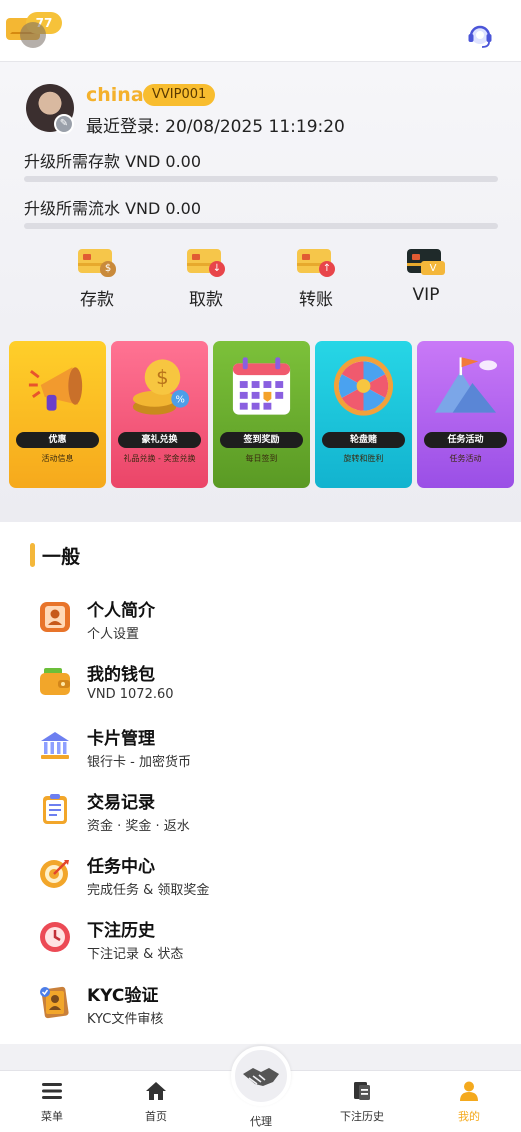 The height and width of the screenshot is (1132, 521). Describe the element at coordinates (52, 1116) in the screenshot. I see `nav-label: 菜单` at that location.